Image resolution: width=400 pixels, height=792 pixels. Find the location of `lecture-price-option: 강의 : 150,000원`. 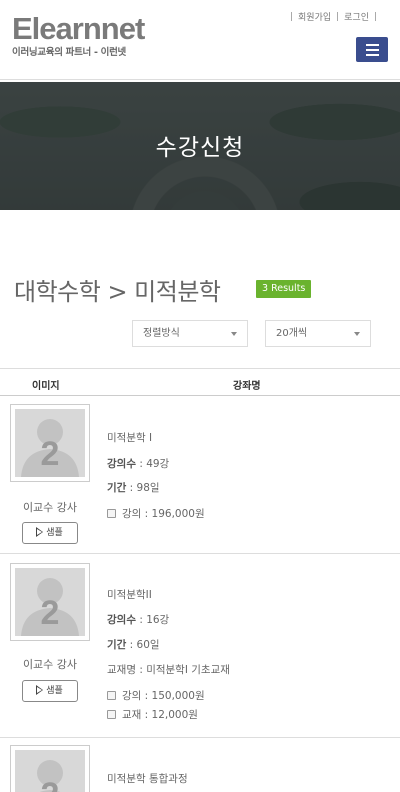

lecture-price-option: 강의 : 150,000원 is located at coordinates (156, 695).